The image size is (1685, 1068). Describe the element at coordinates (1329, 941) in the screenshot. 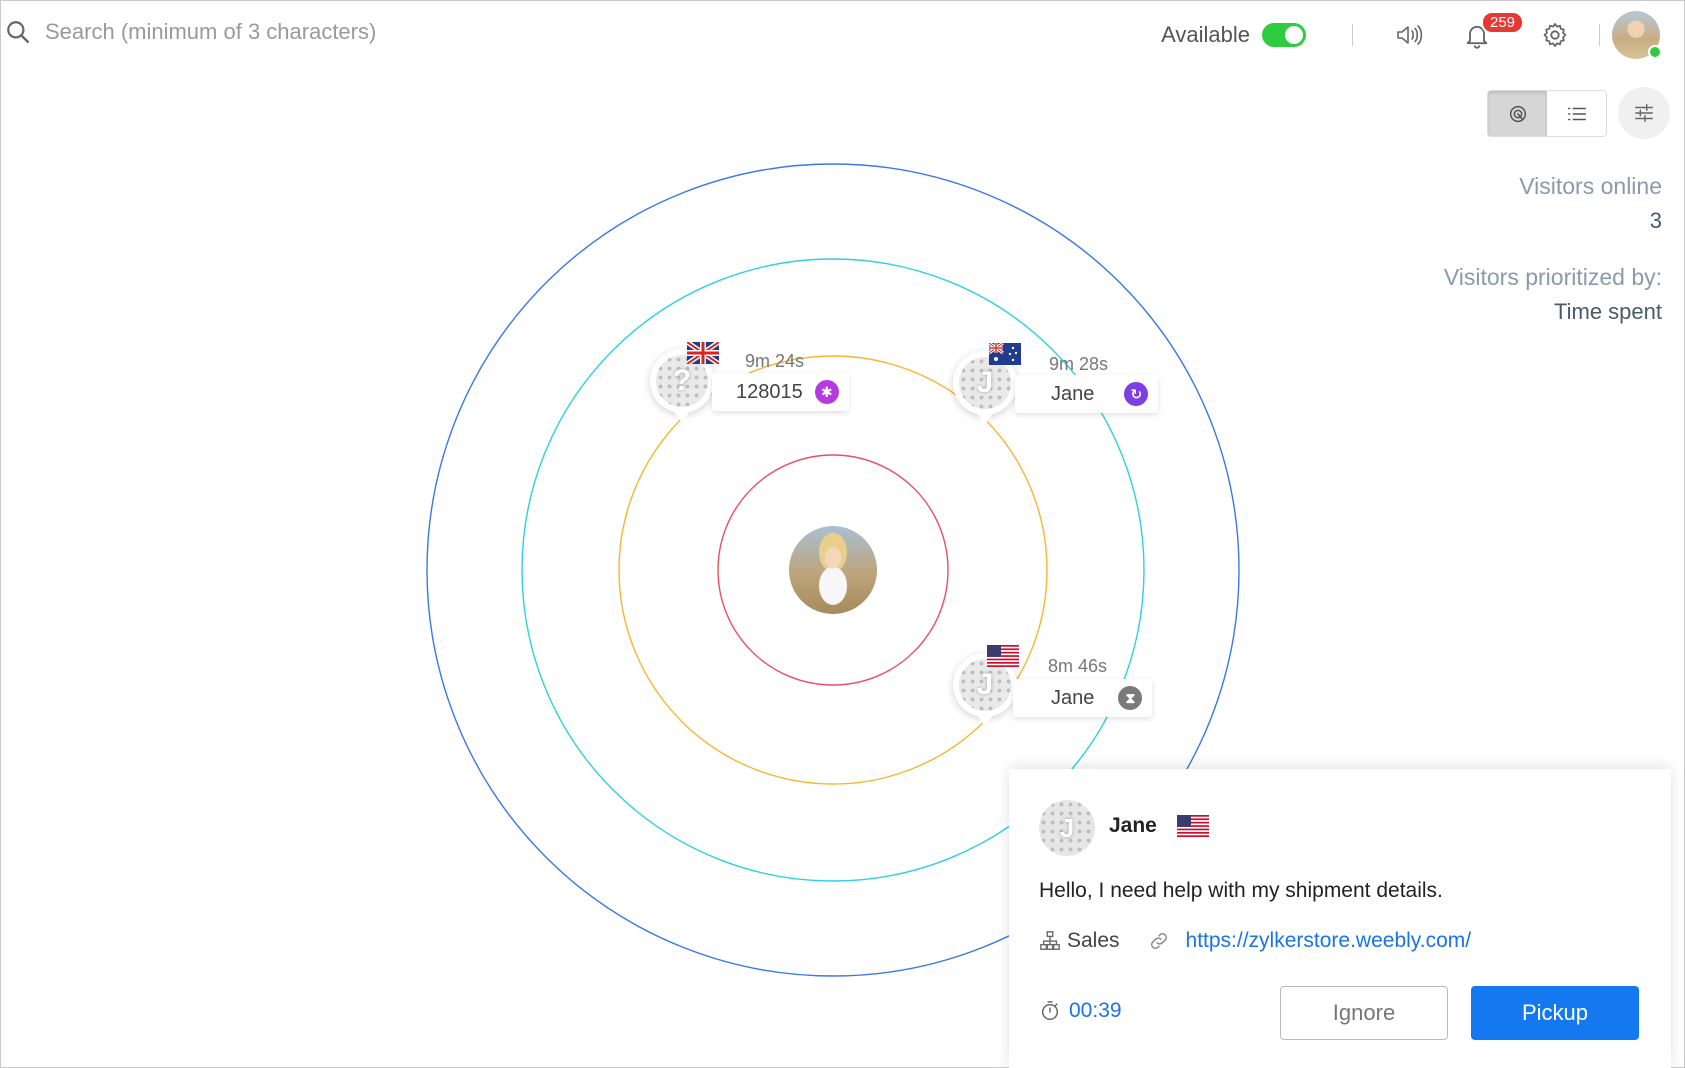

I see `chat-page-url: https://zylkerstore.weebly.com/` at that location.